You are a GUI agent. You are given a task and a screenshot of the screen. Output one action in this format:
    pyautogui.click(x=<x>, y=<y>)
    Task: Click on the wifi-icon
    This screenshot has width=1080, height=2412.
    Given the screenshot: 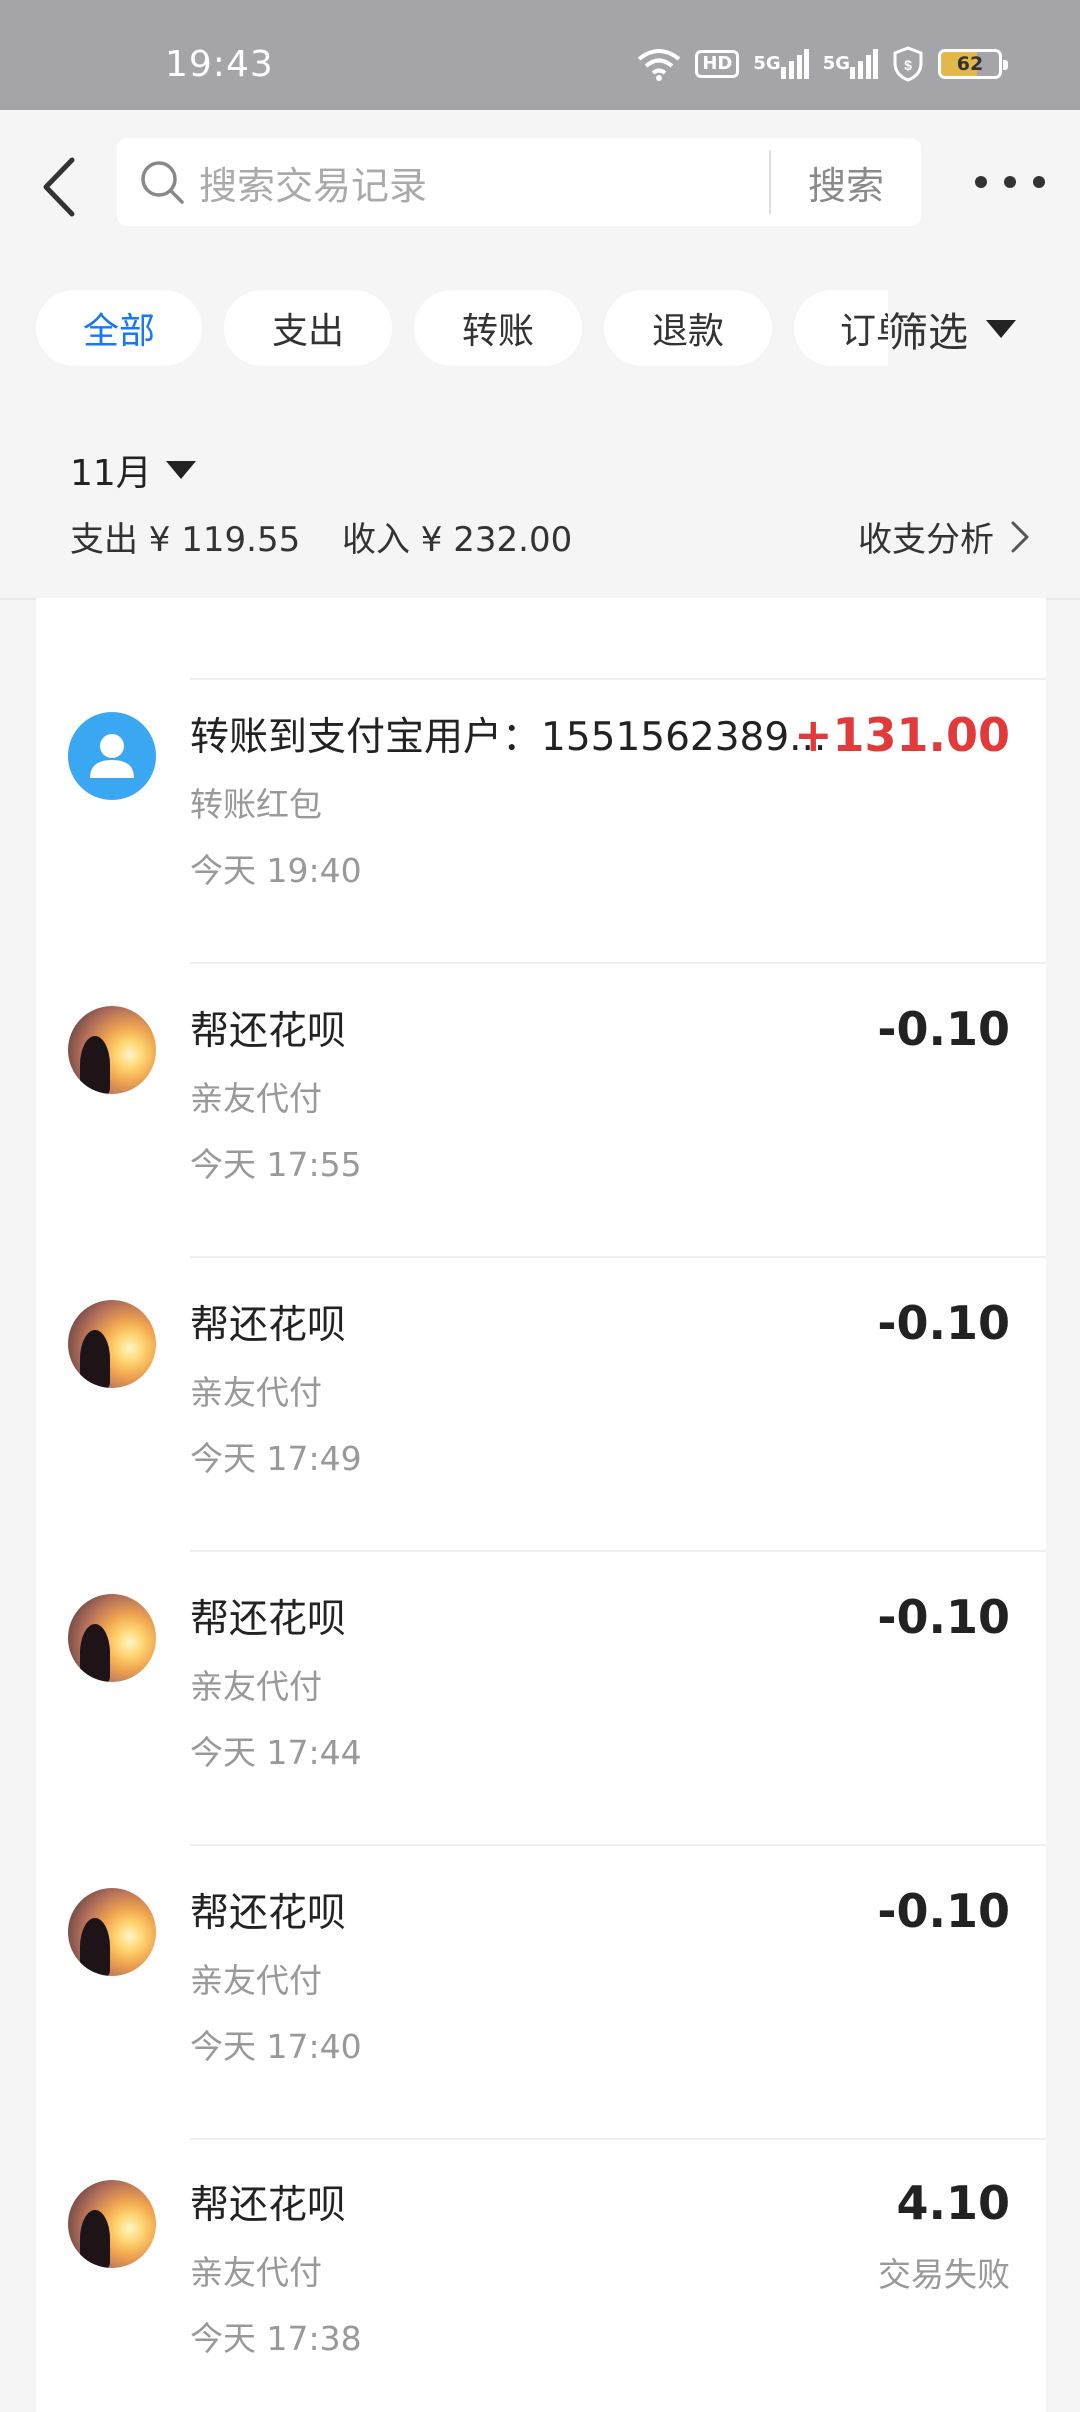 What is the action you would take?
    pyautogui.click(x=659, y=64)
    